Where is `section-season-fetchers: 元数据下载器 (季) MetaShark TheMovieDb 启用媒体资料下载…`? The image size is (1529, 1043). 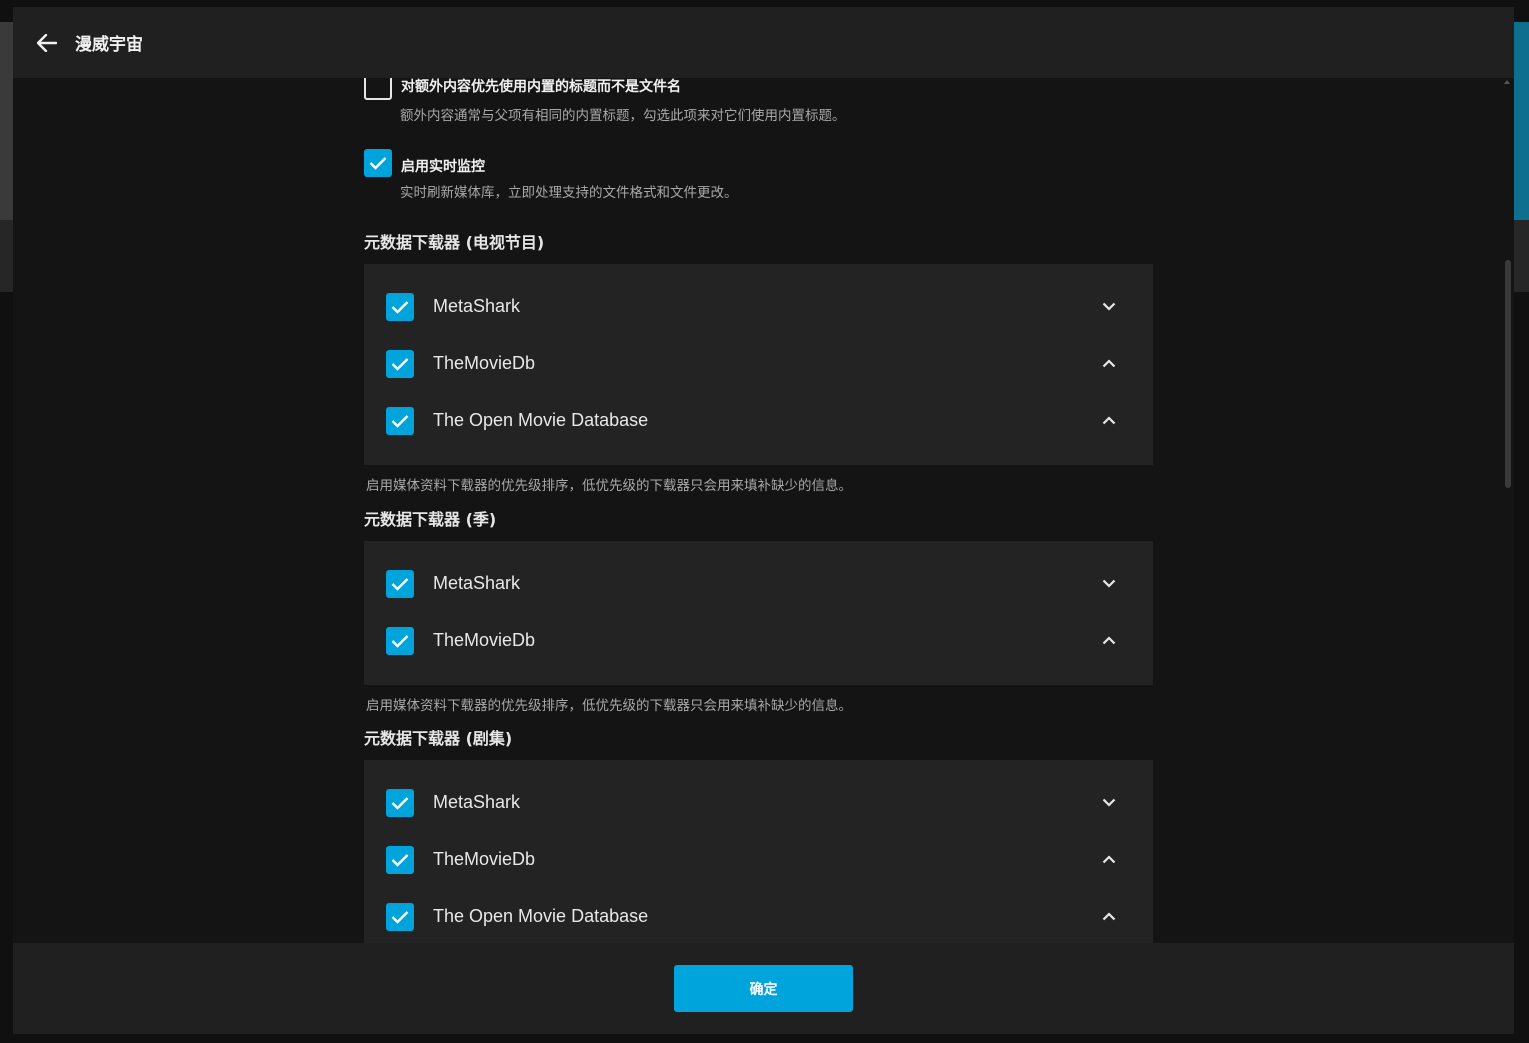
section-season-fetchers: 元数据下载器 (季) MetaShark TheMovieDb 启用媒体资料下载… is located at coordinates (758, 610).